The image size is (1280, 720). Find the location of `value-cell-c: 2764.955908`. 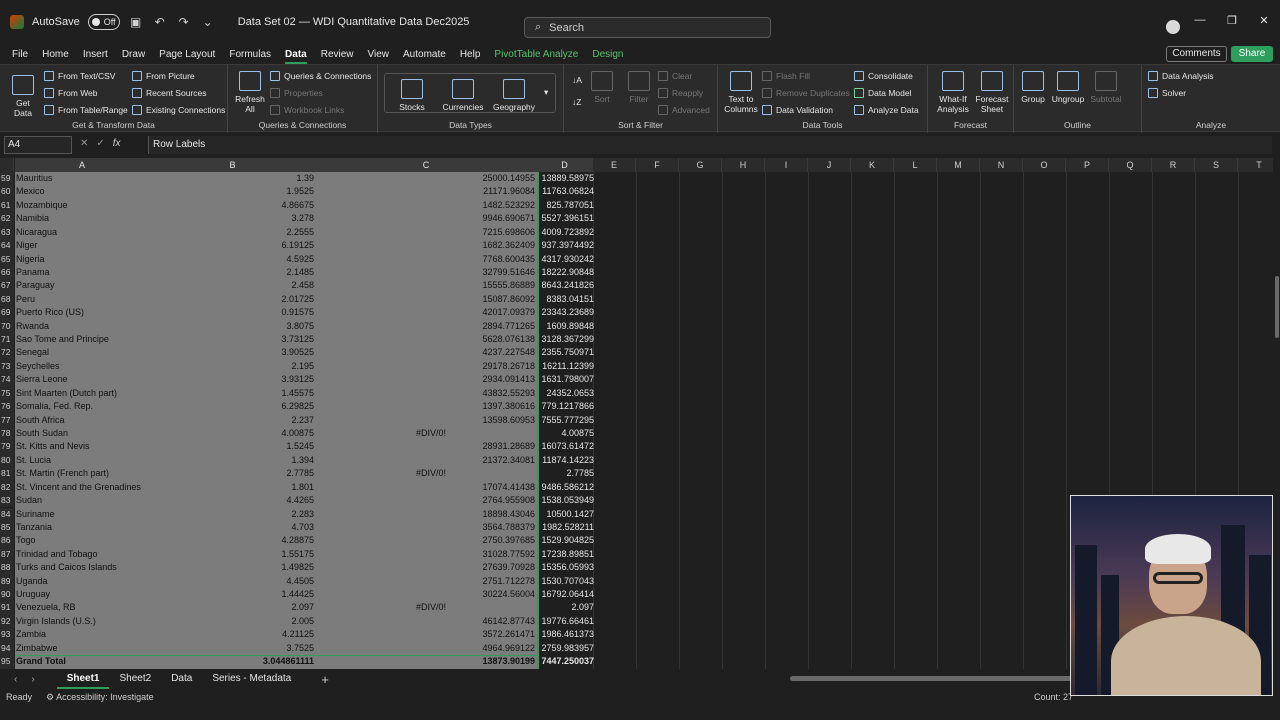

value-cell-c: 2764.955908 is located at coordinates (426, 500).